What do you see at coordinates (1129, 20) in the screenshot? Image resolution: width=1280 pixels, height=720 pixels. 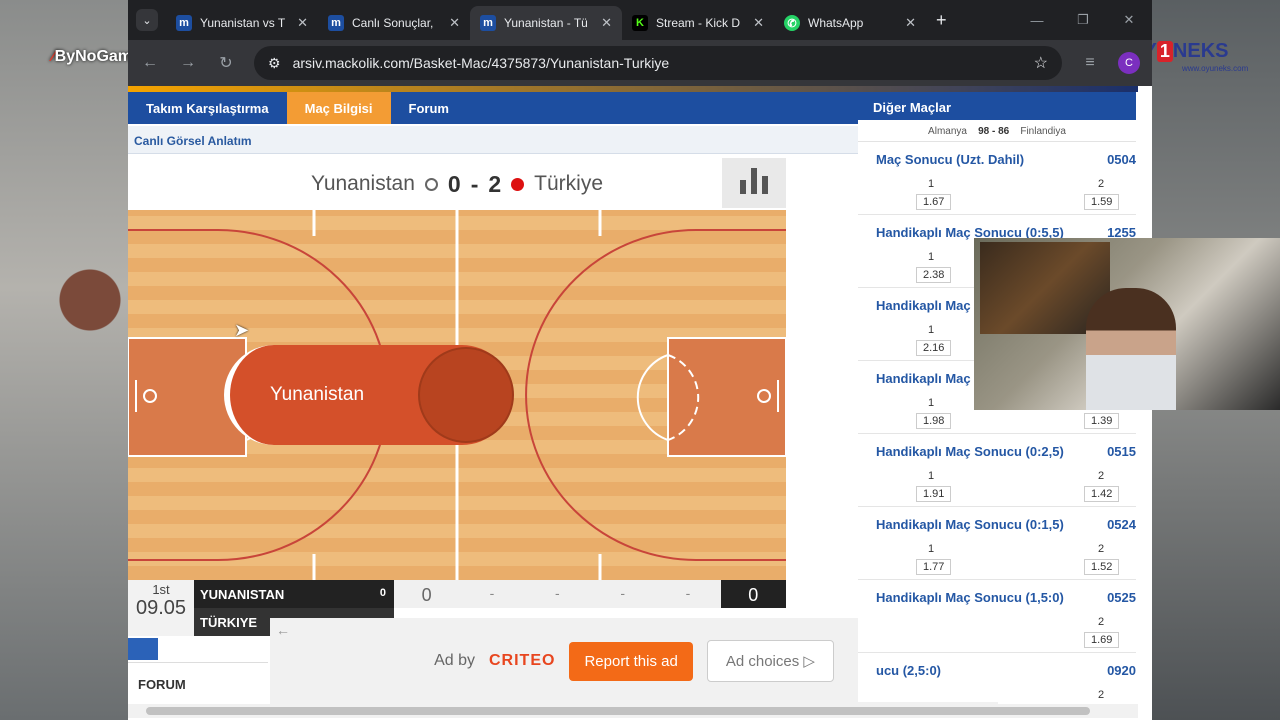 I see `close-window-icon: ✕` at bounding box center [1129, 20].